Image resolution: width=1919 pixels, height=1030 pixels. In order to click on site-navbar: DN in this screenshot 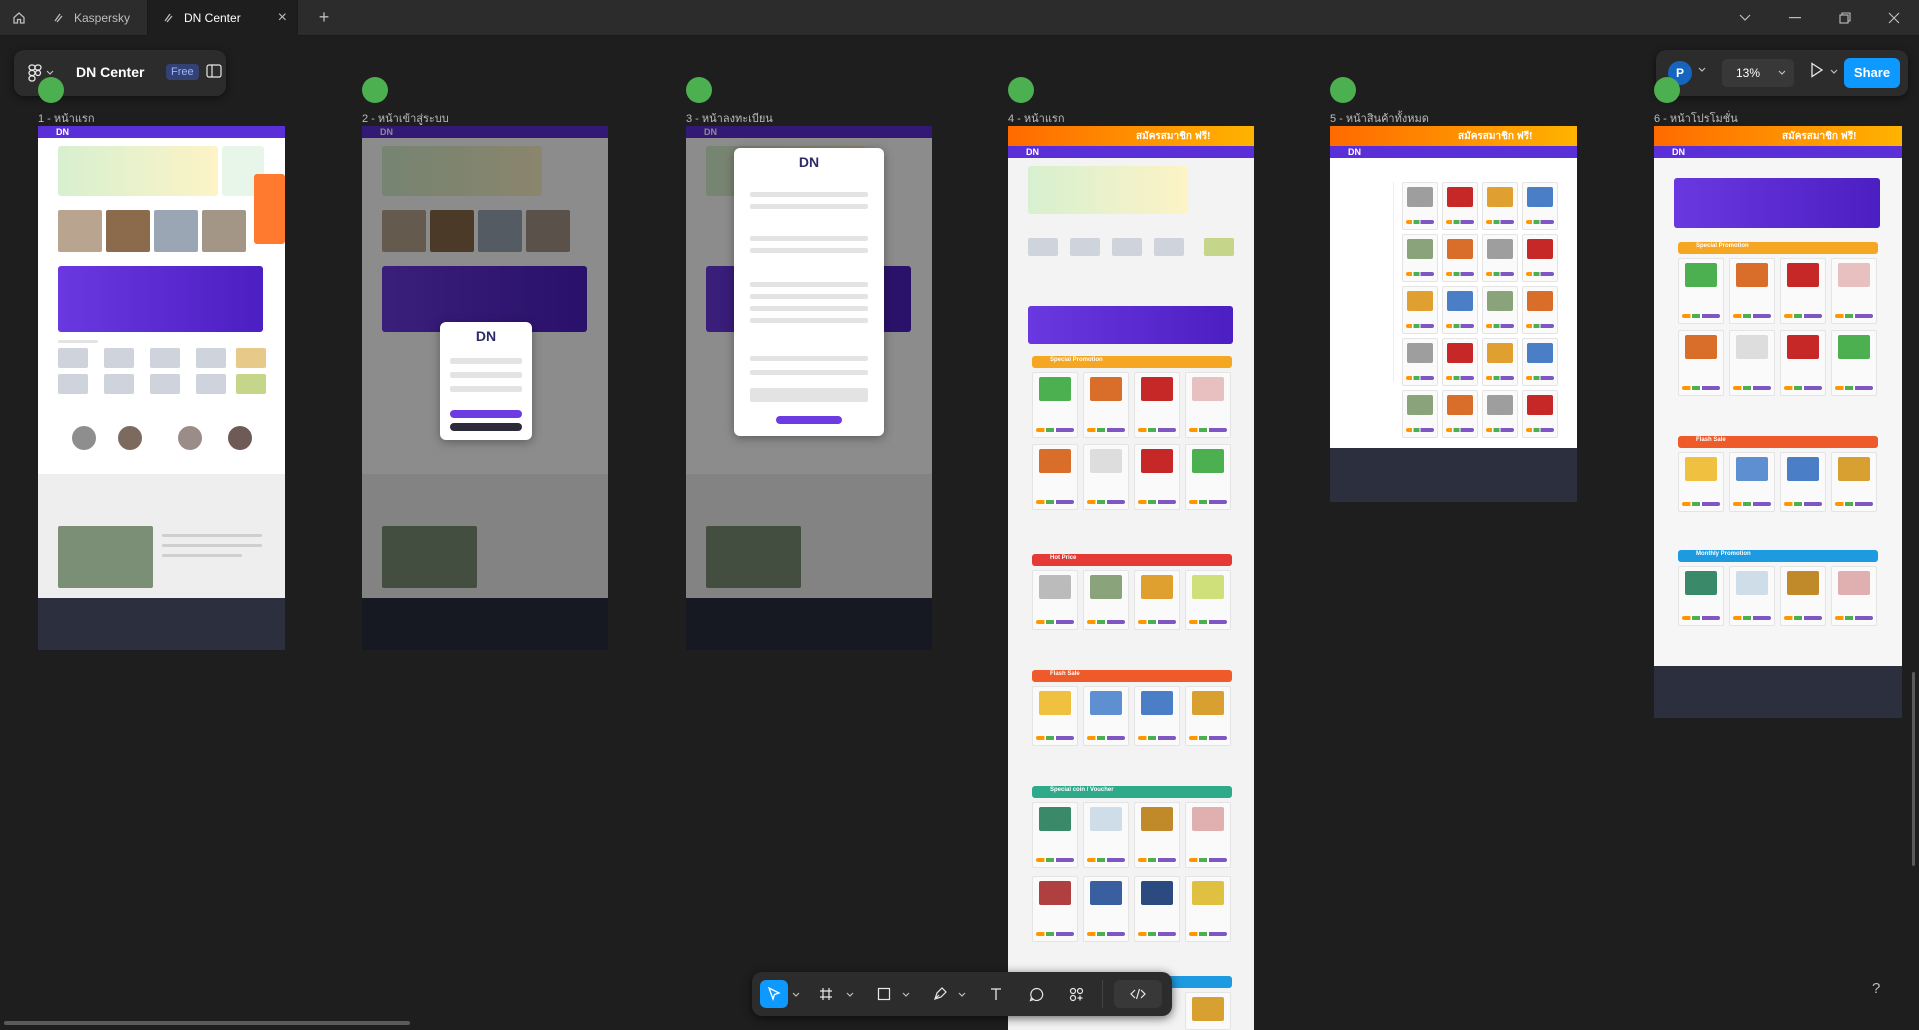, I will do `click(1778, 152)`.